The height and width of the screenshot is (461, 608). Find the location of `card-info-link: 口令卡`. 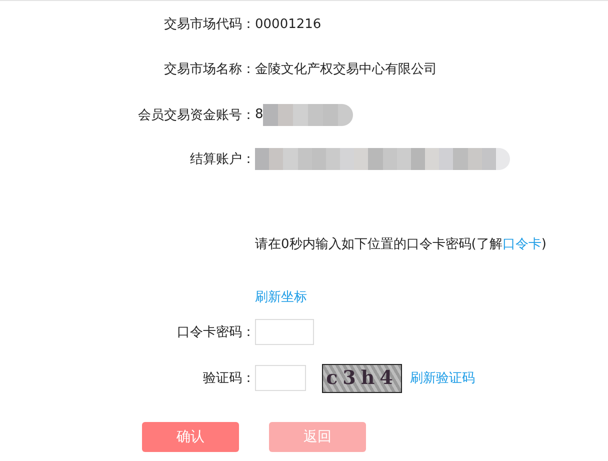

card-info-link: 口令卡 is located at coordinates (522, 244).